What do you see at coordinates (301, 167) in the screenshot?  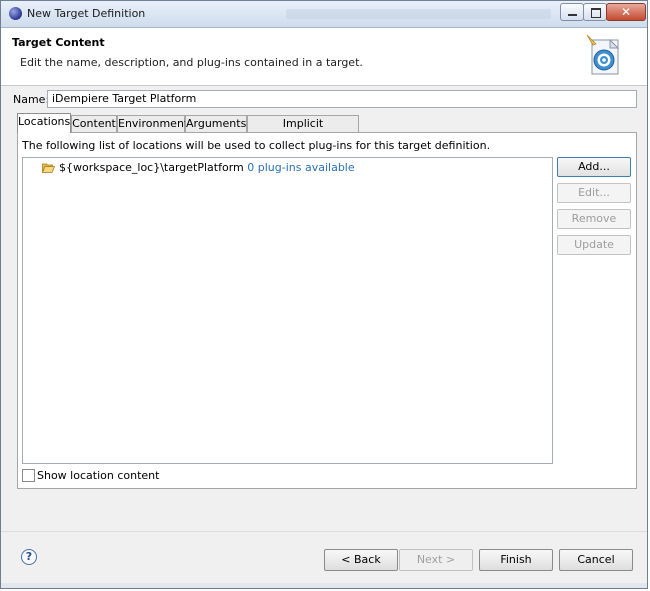 I see `location-status: 0 plug-ins available` at bounding box center [301, 167].